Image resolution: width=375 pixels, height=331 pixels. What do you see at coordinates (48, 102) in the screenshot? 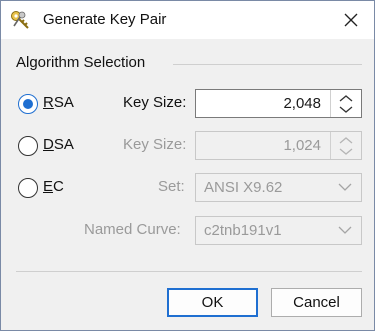
I see `rsa-mnemonic: R` at bounding box center [48, 102].